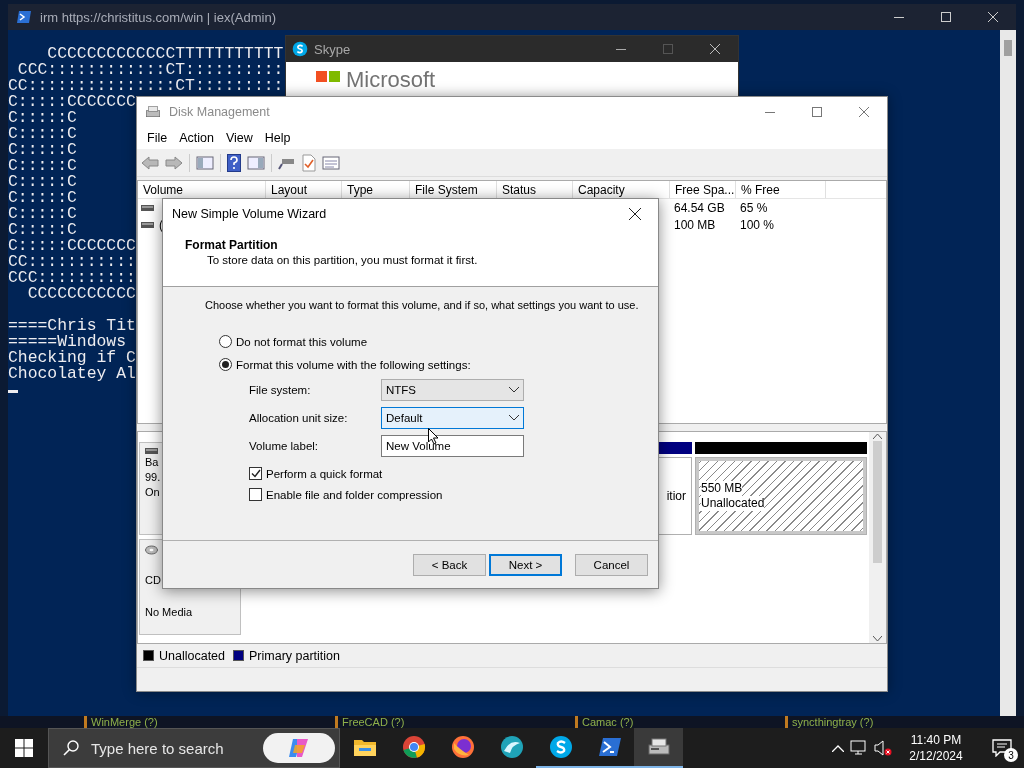 The height and width of the screenshot is (768, 1024). I want to click on menu-item: File, so click(157, 138).